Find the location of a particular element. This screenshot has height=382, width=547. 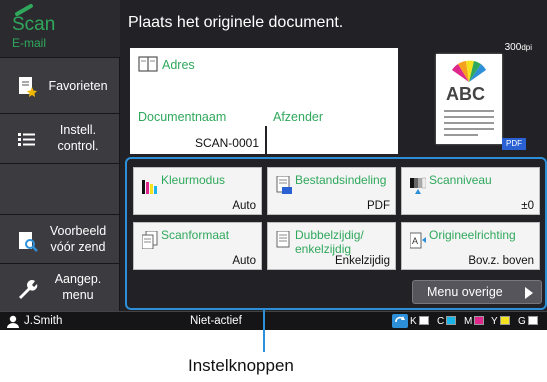

setting-dubbelzijdig-button: Dubbelzijdig/ enkelzijdig Enkelzijdig is located at coordinates (331, 246).